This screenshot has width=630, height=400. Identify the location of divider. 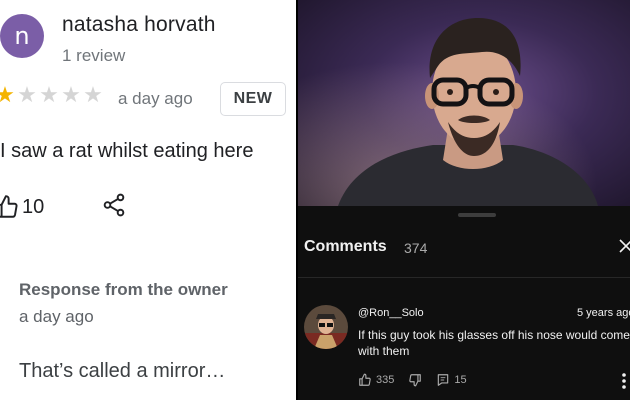
(464, 277).